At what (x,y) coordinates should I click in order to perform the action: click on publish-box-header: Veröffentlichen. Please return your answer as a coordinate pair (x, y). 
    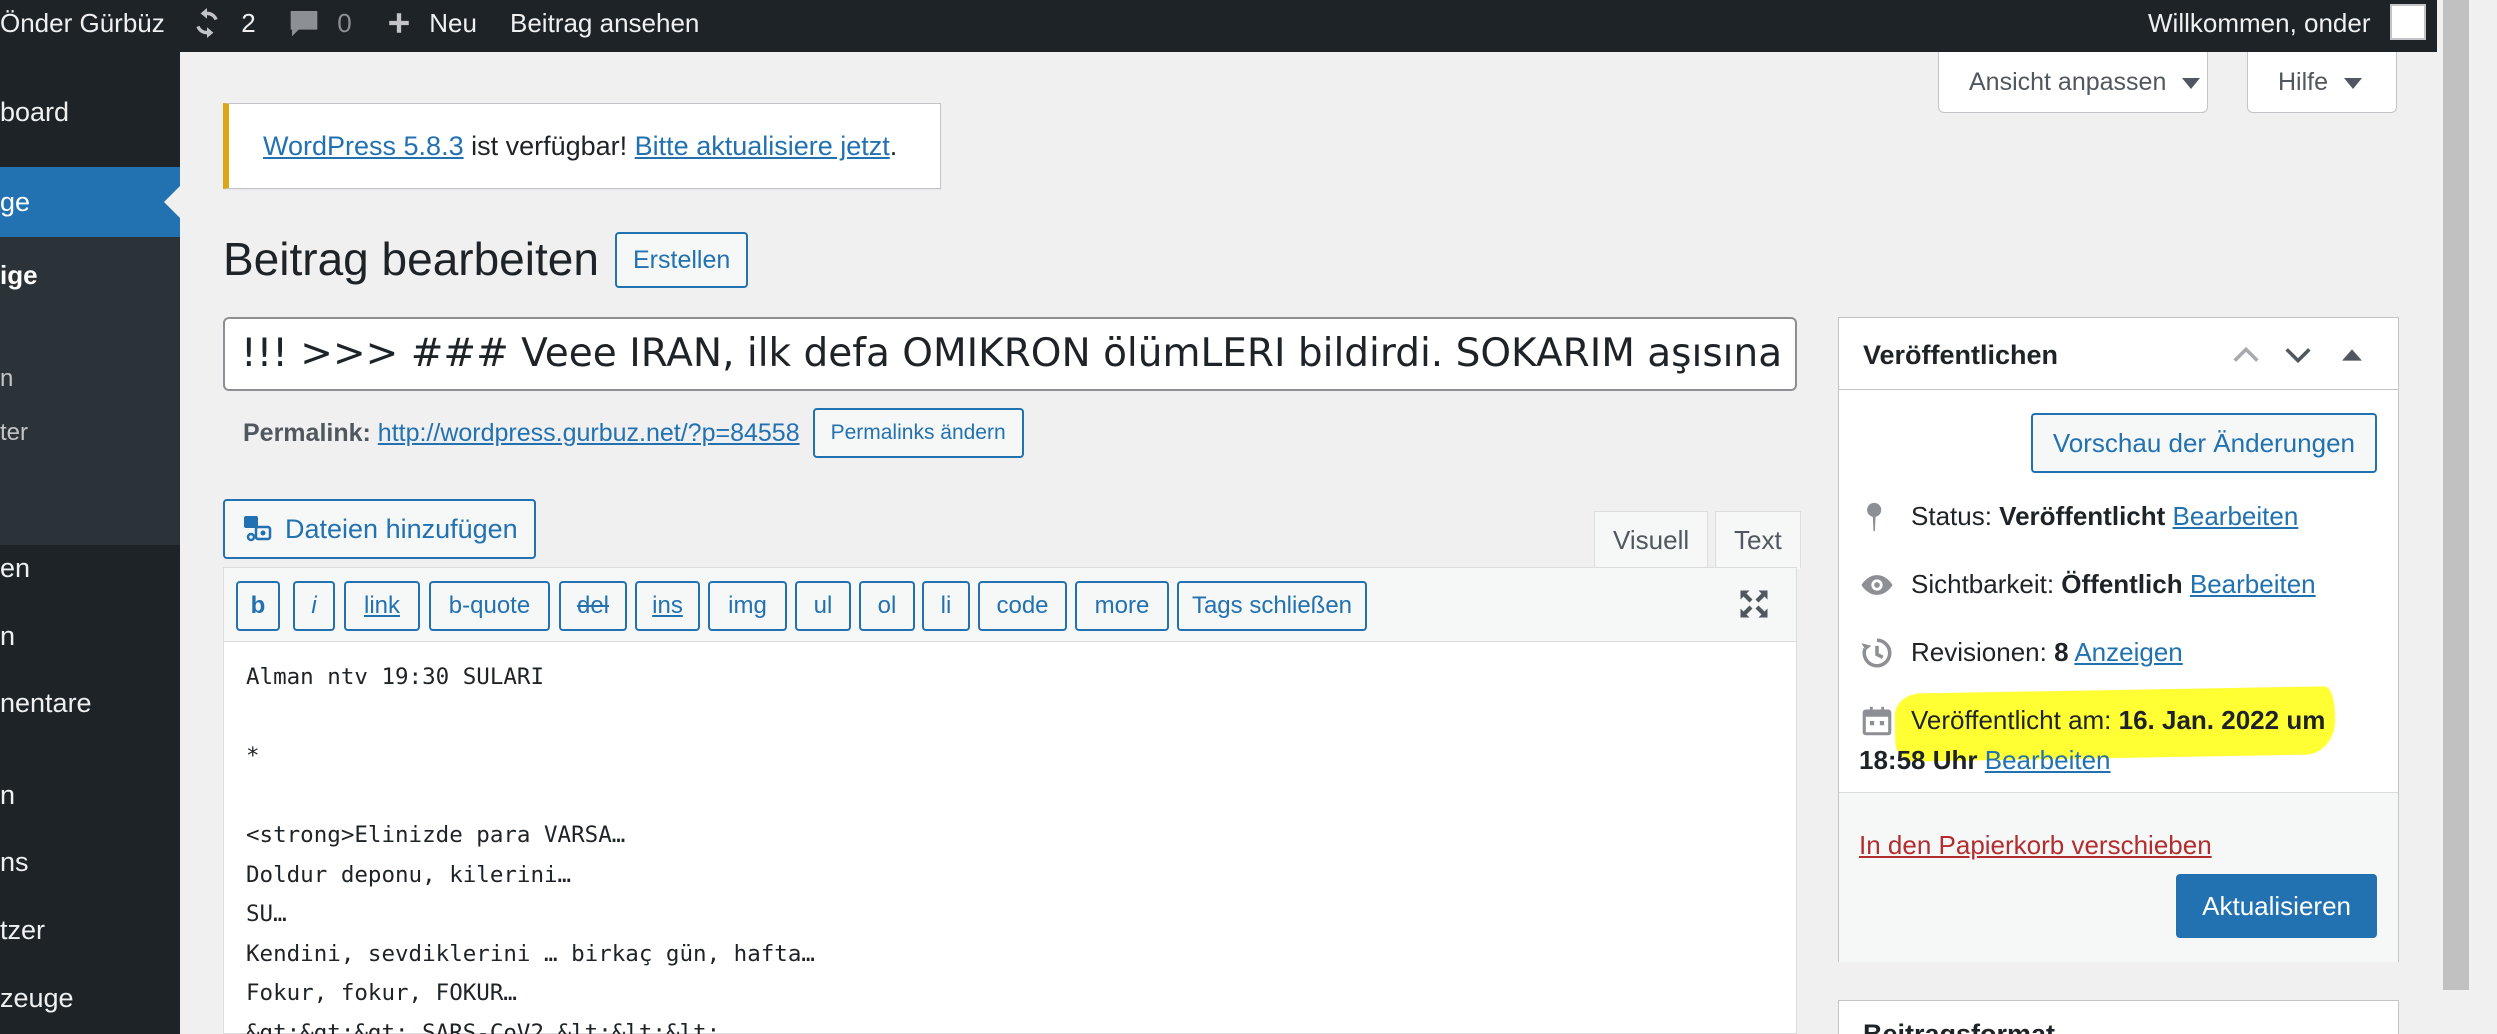
    Looking at the image, I should click on (2118, 354).